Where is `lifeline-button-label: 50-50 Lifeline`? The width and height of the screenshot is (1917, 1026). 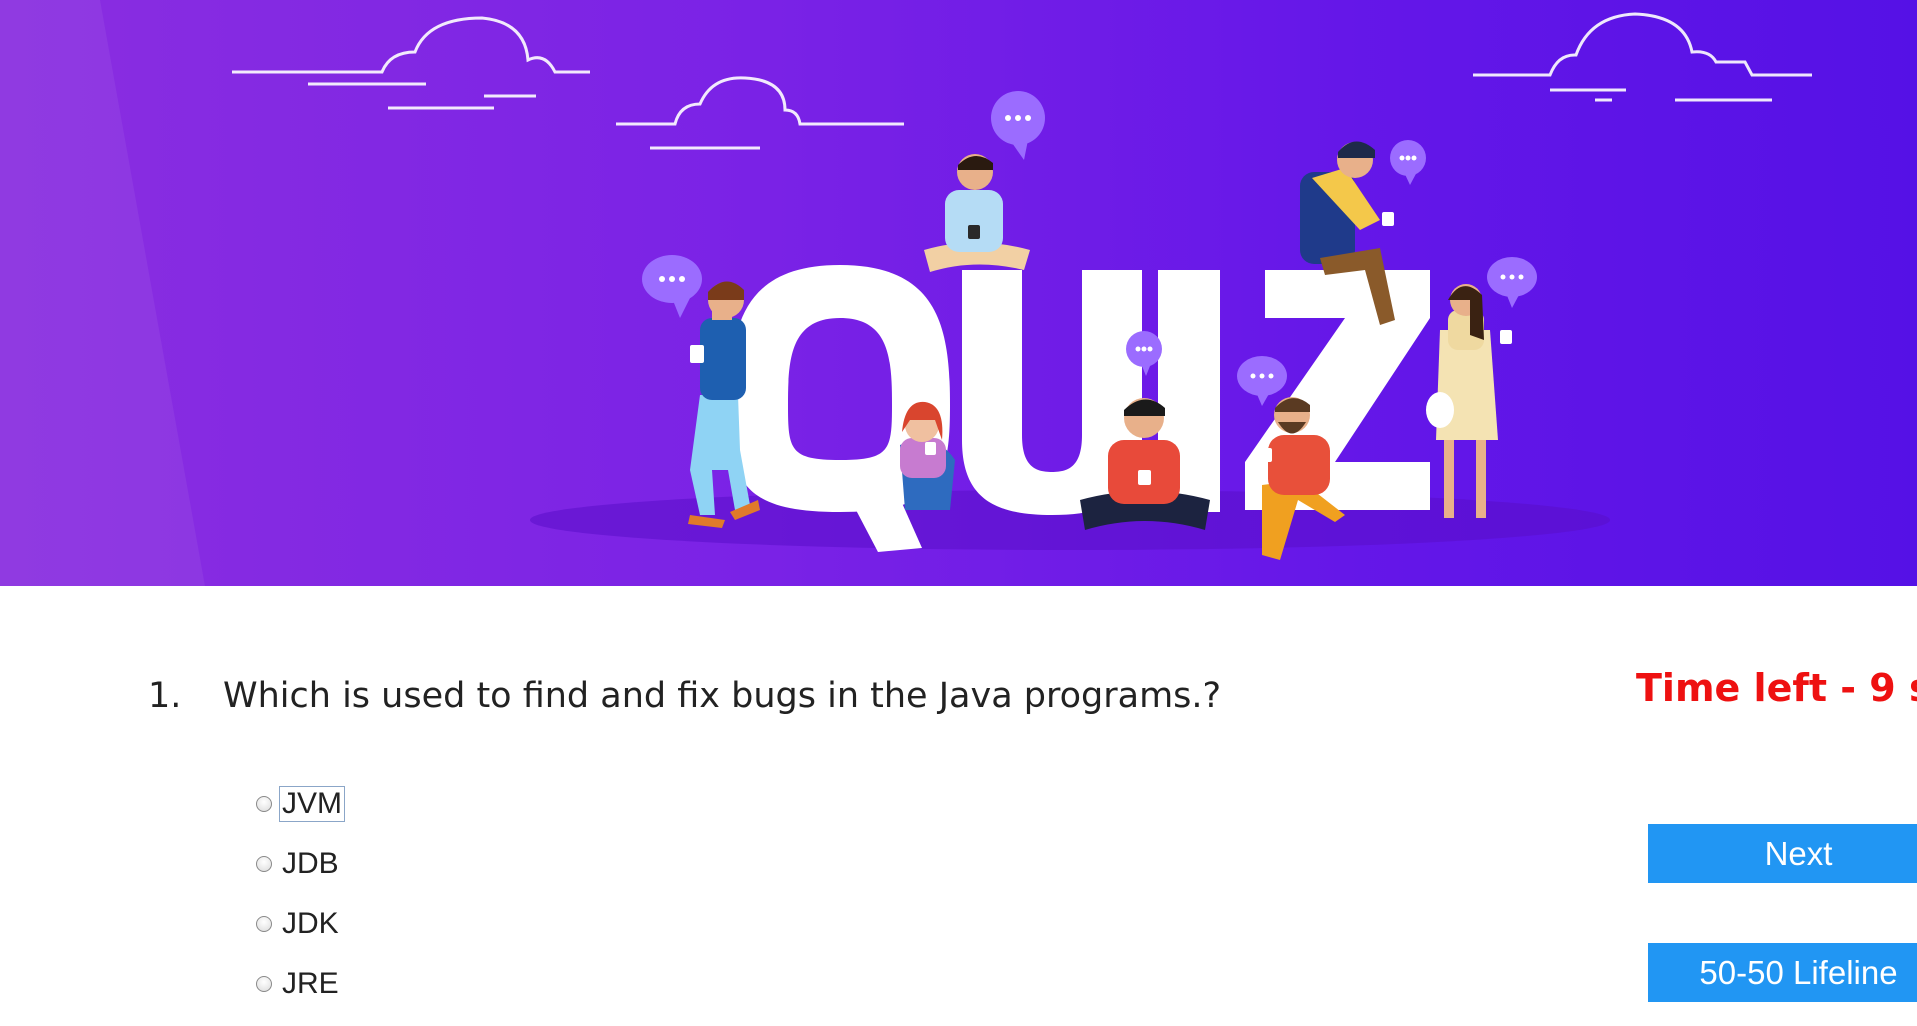
lifeline-button-label: 50-50 Lifeline is located at coordinates (1798, 972).